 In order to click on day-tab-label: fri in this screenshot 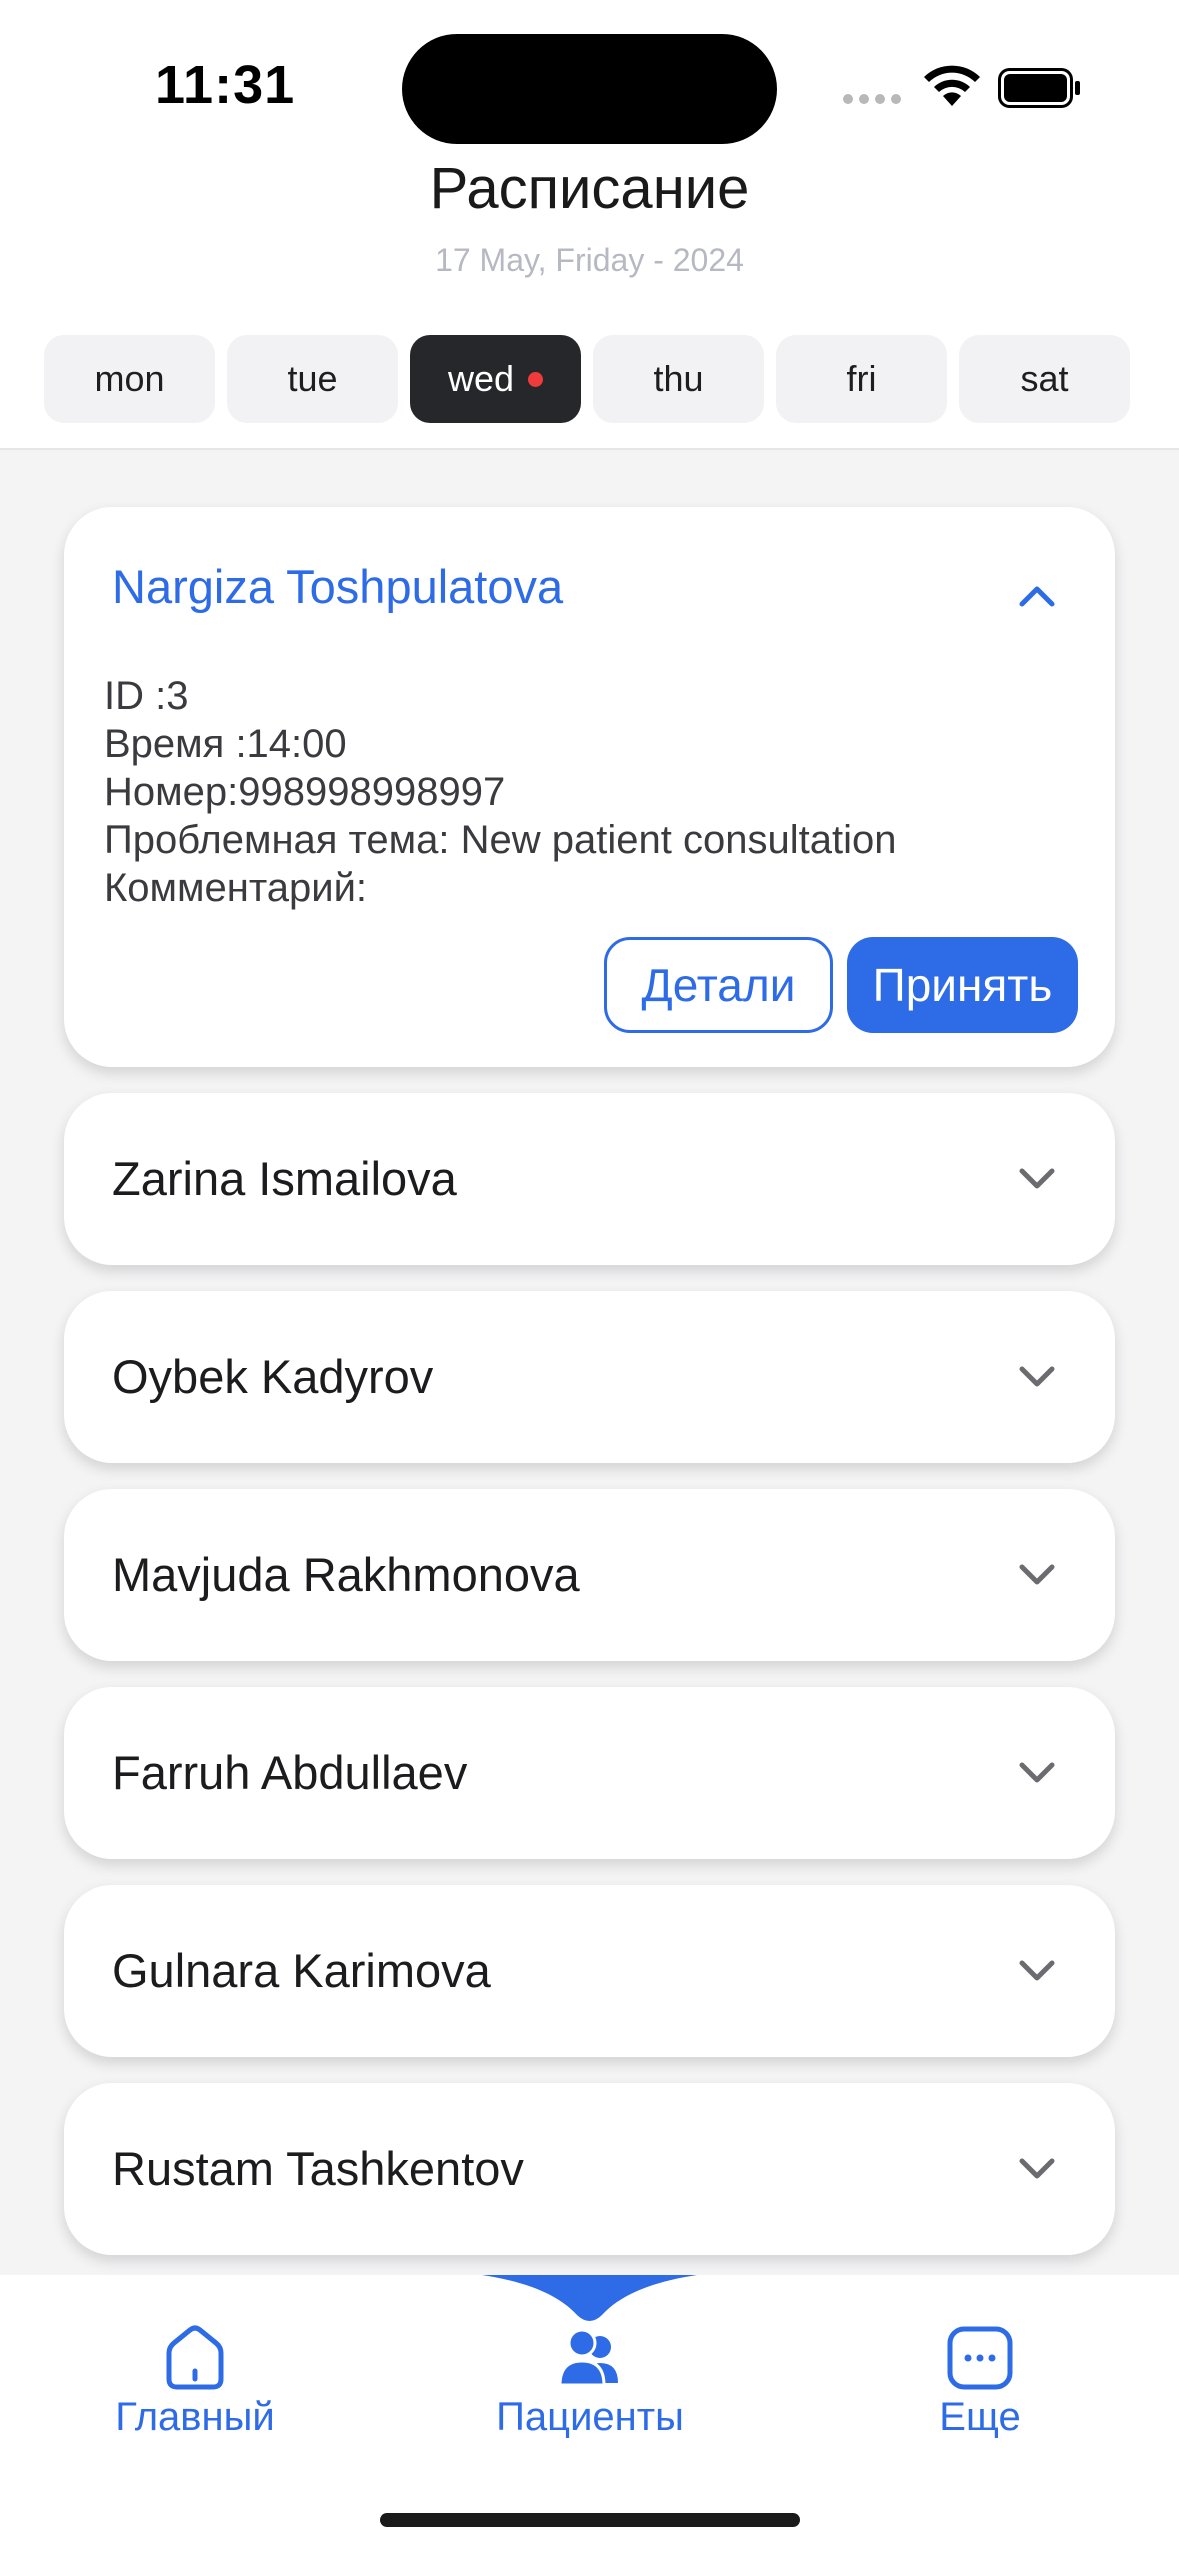, I will do `click(861, 378)`.